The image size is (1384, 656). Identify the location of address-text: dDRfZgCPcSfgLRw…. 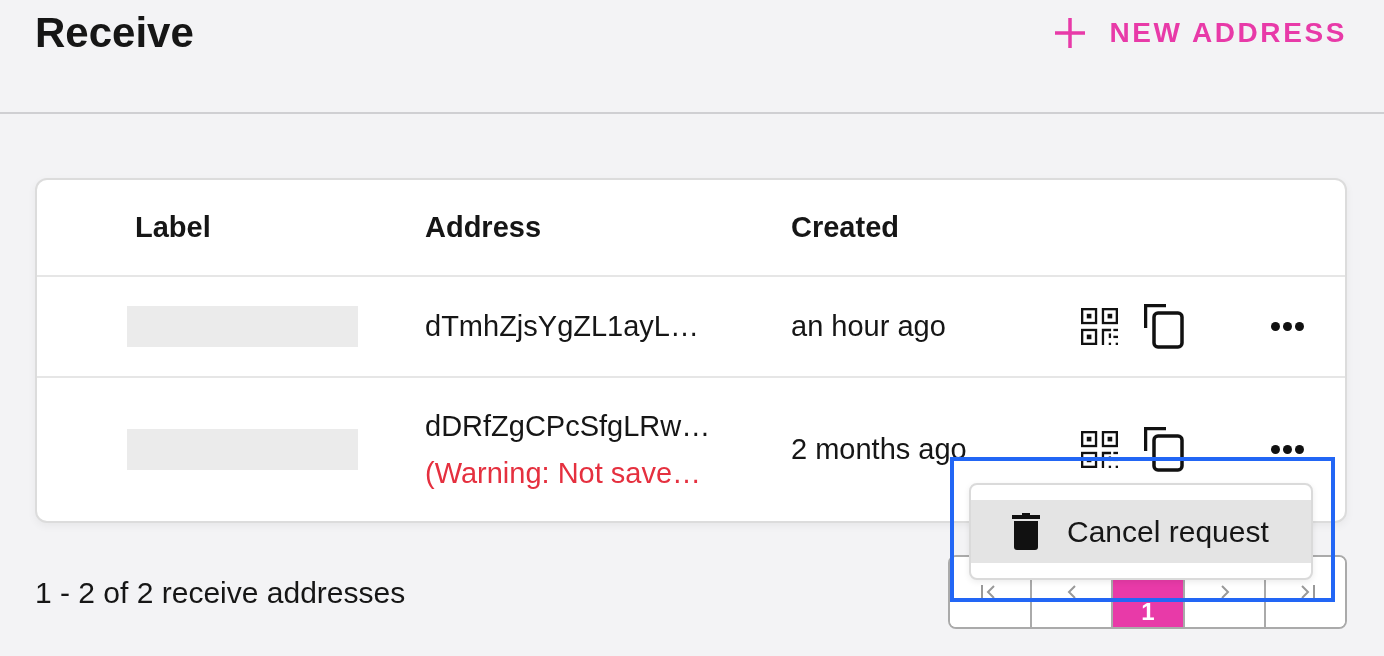
(568, 426).